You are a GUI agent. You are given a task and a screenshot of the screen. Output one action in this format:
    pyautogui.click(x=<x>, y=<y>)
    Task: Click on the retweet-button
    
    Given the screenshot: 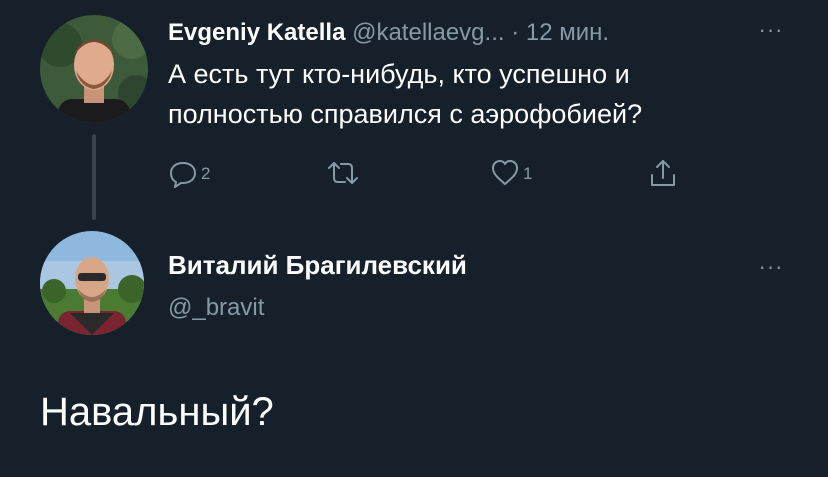 What is the action you would take?
    pyautogui.click(x=344, y=173)
    